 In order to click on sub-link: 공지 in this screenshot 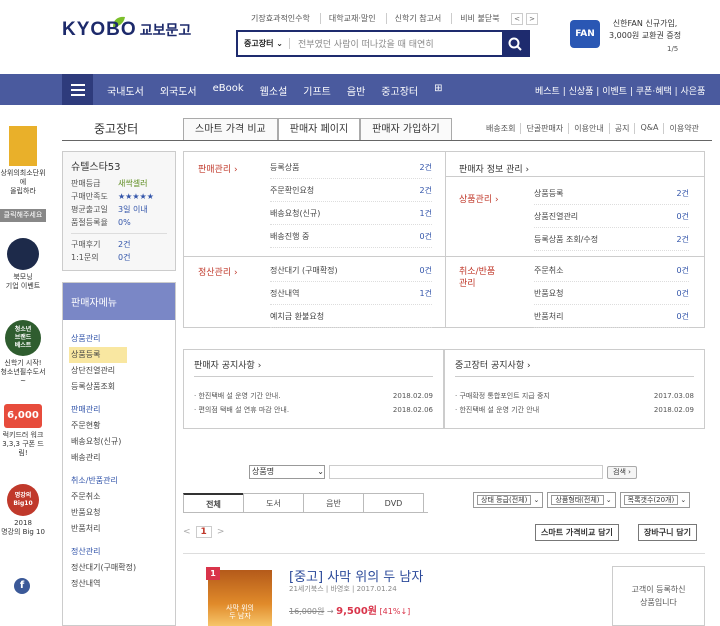, I will do `click(621, 128)`.